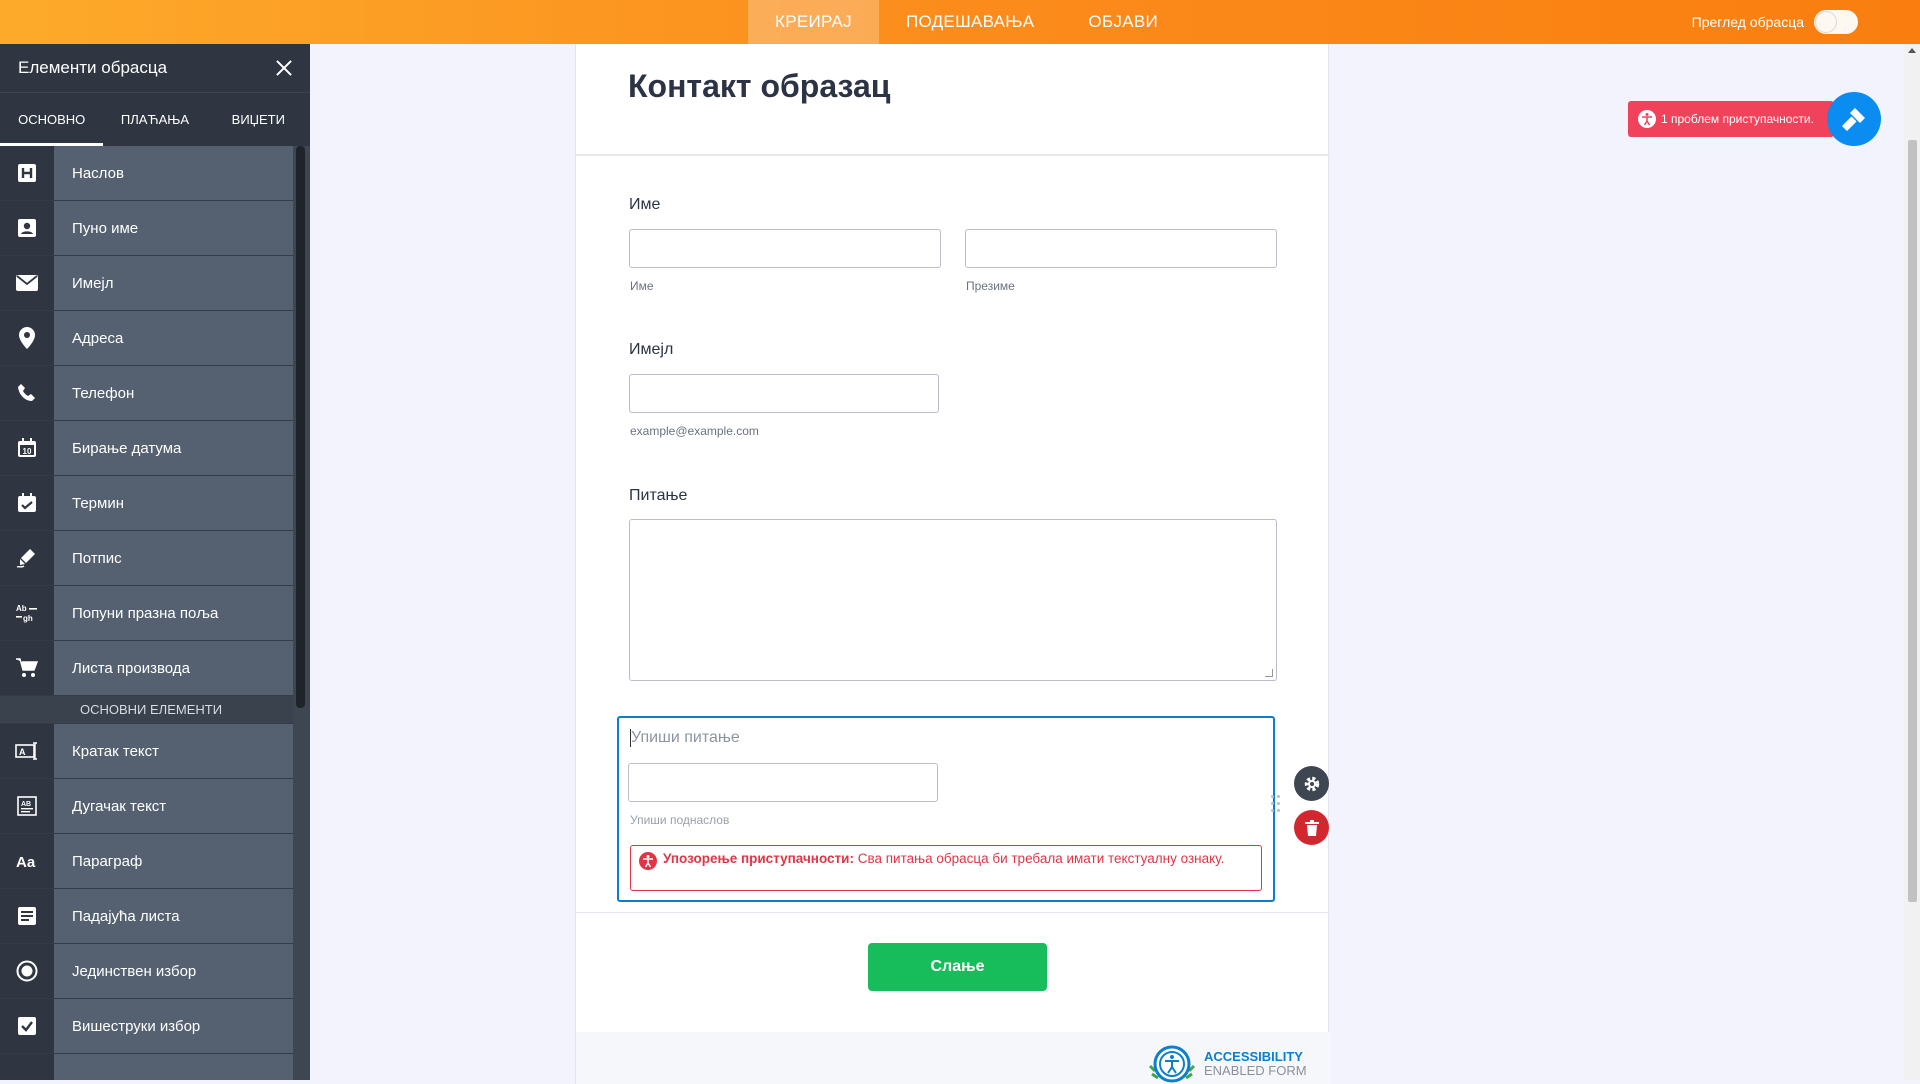 Image resolution: width=1920 pixels, height=1084 pixels. Describe the element at coordinates (1269, 673) in the screenshot. I see `resize-handle` at that location.